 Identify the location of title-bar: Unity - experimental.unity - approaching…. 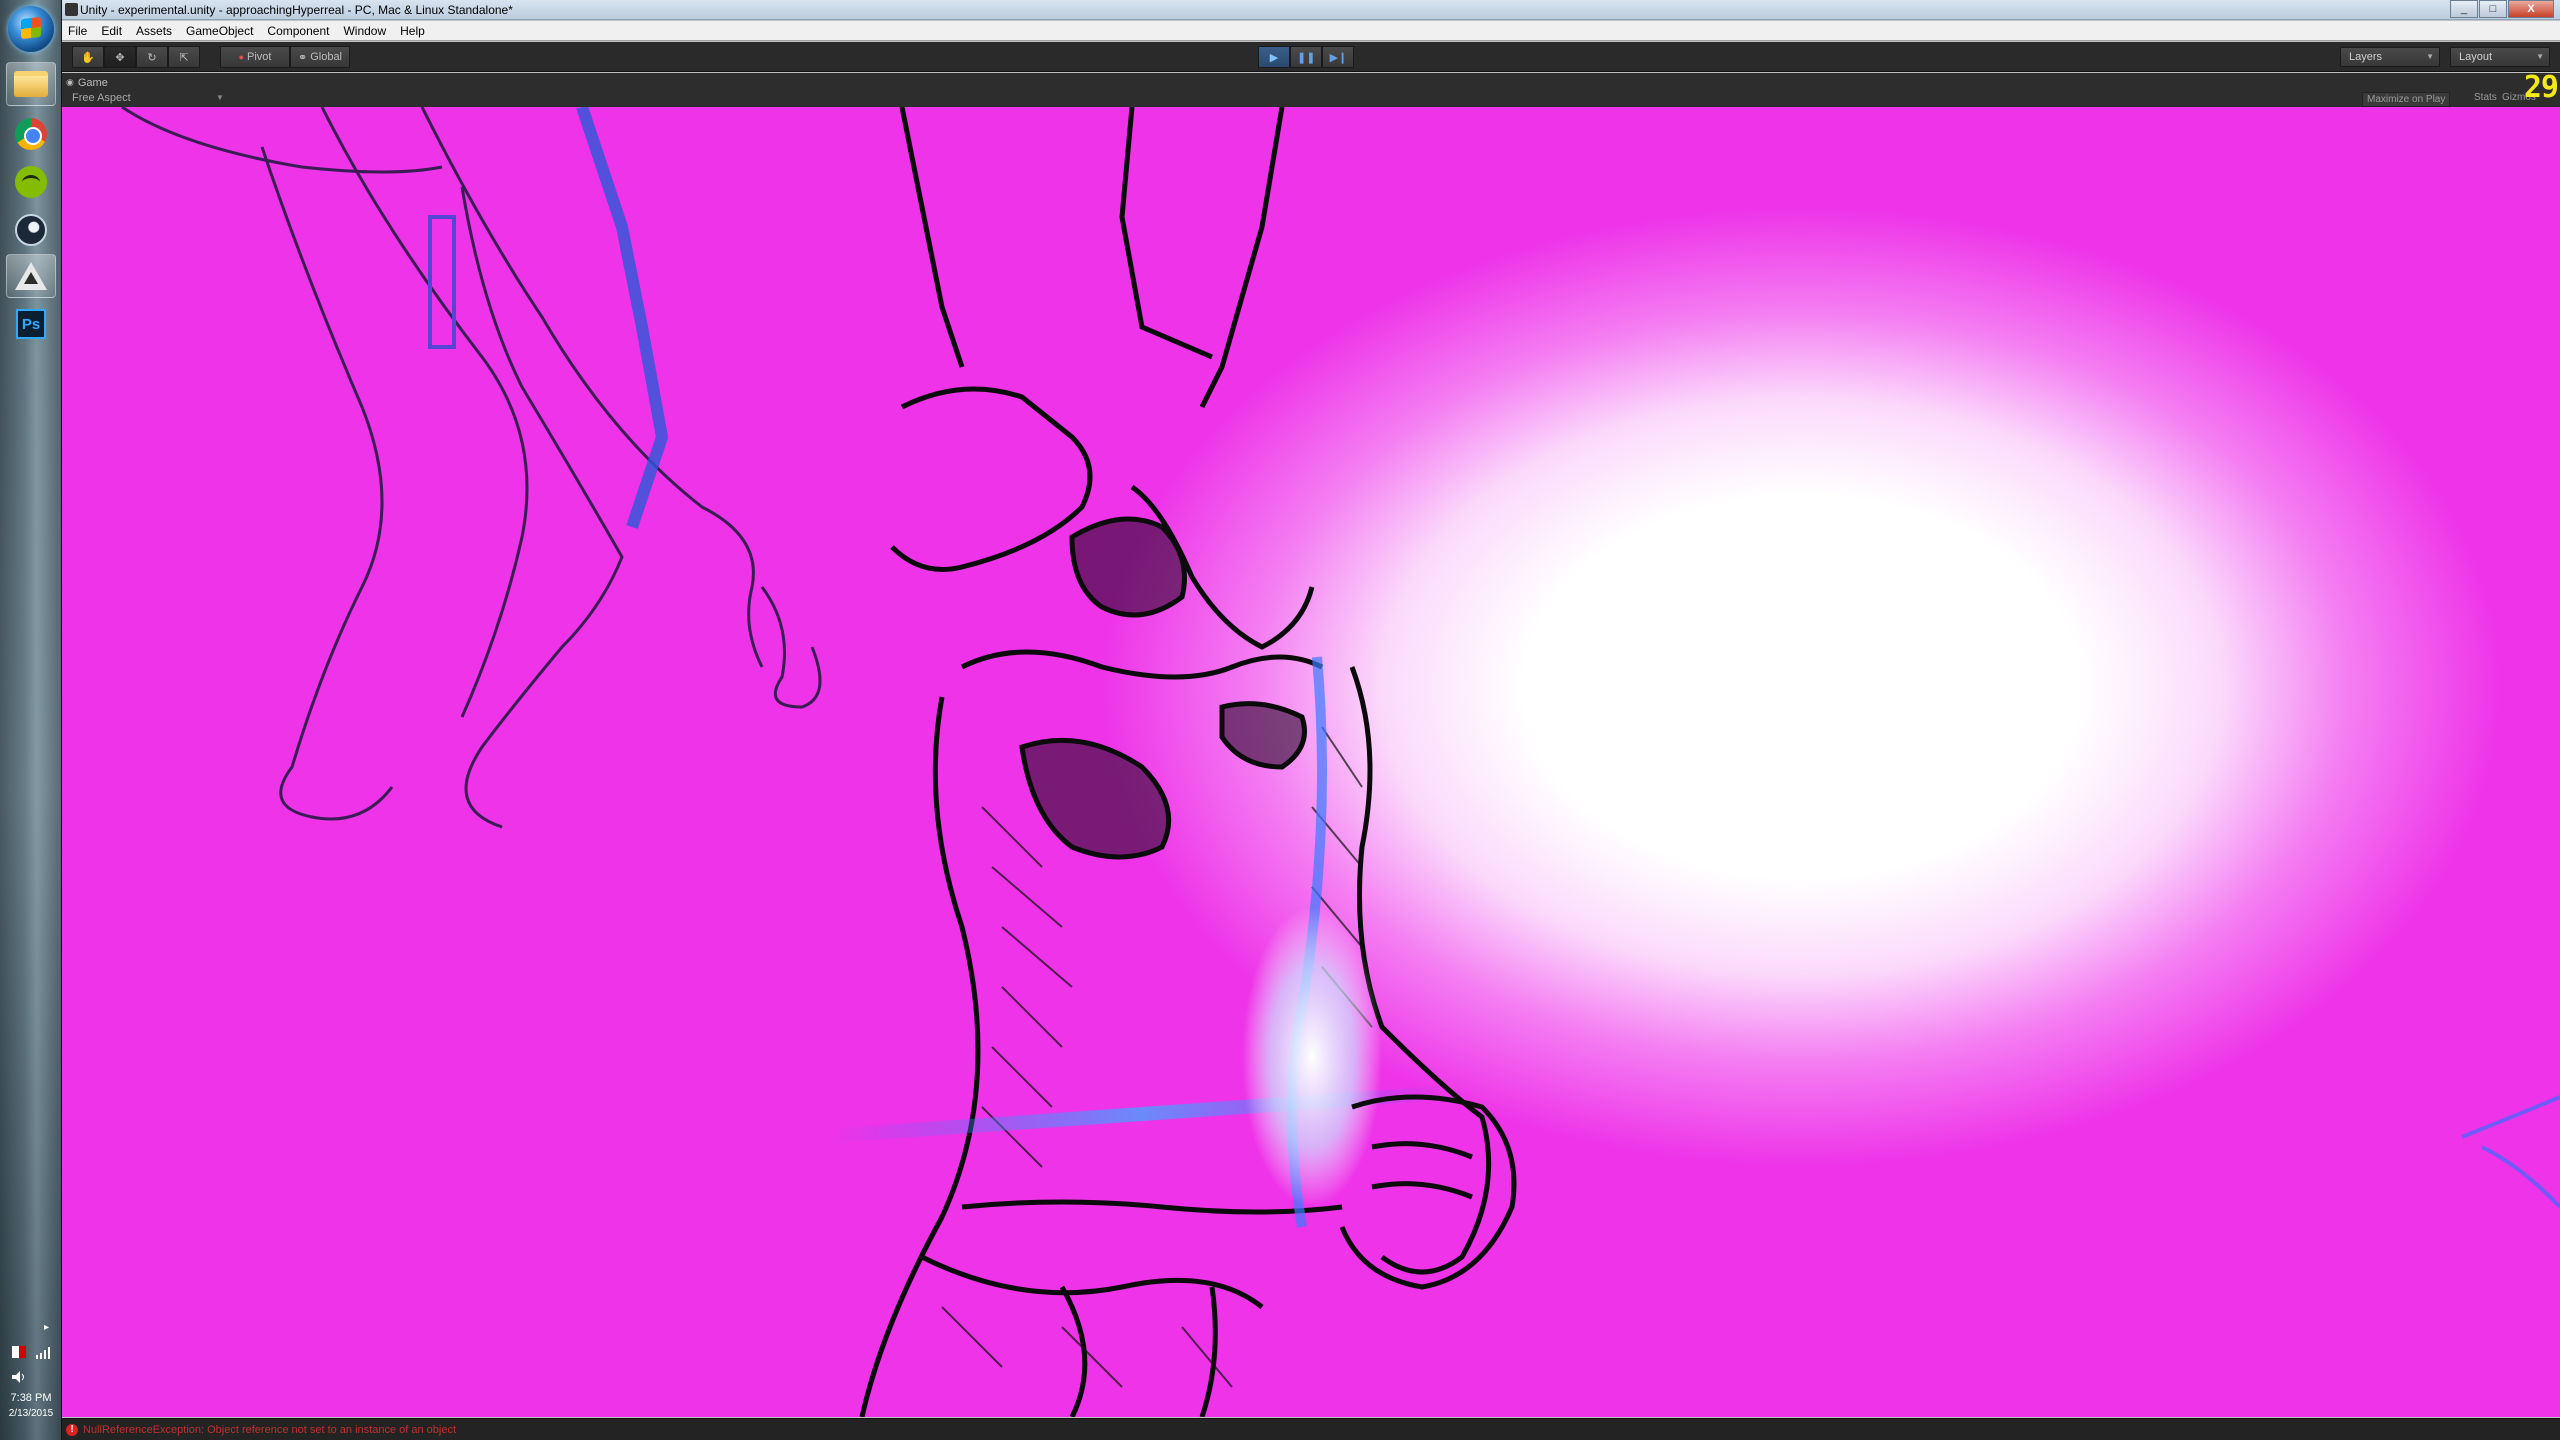
(1311, 10).